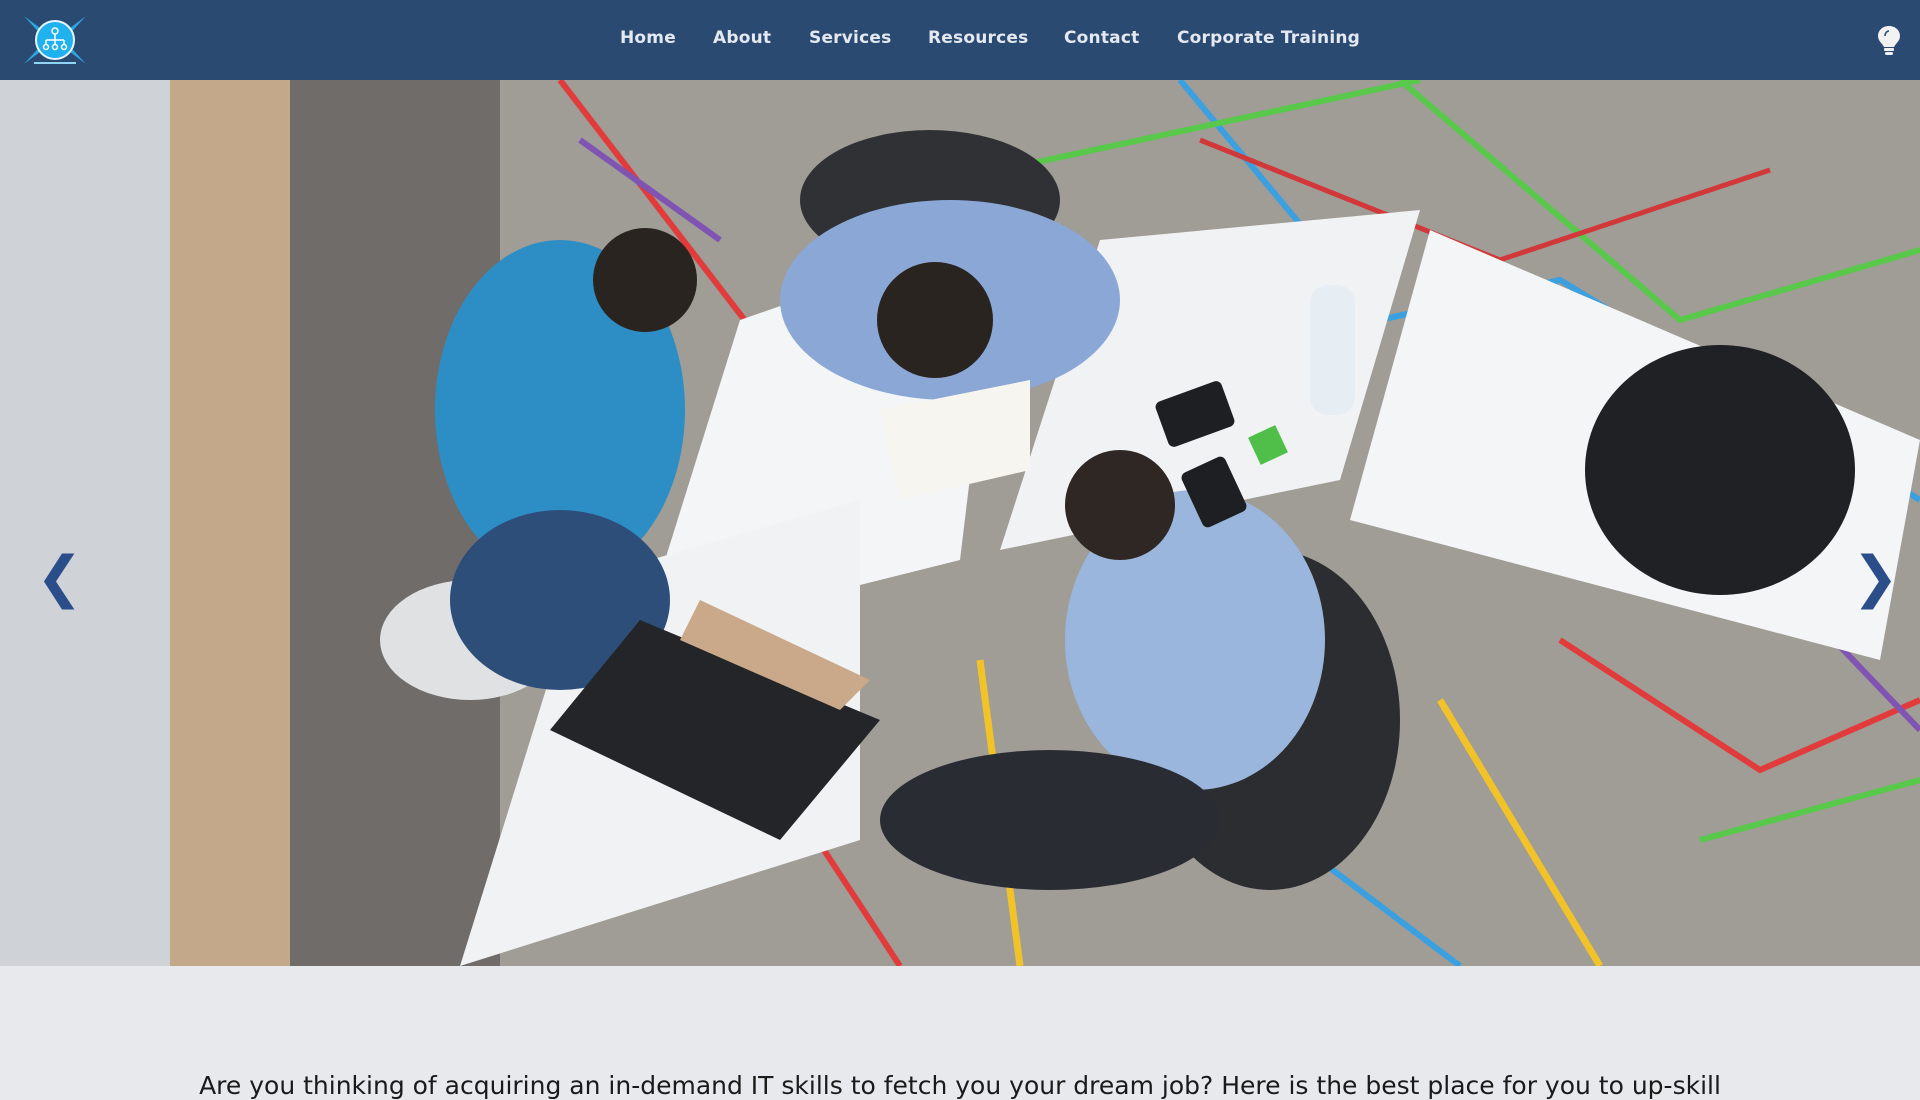  What do you see at coordinates (742, 38) in the screenshot?
I see `nav-about-link: About` at bounding box center [742, 38].